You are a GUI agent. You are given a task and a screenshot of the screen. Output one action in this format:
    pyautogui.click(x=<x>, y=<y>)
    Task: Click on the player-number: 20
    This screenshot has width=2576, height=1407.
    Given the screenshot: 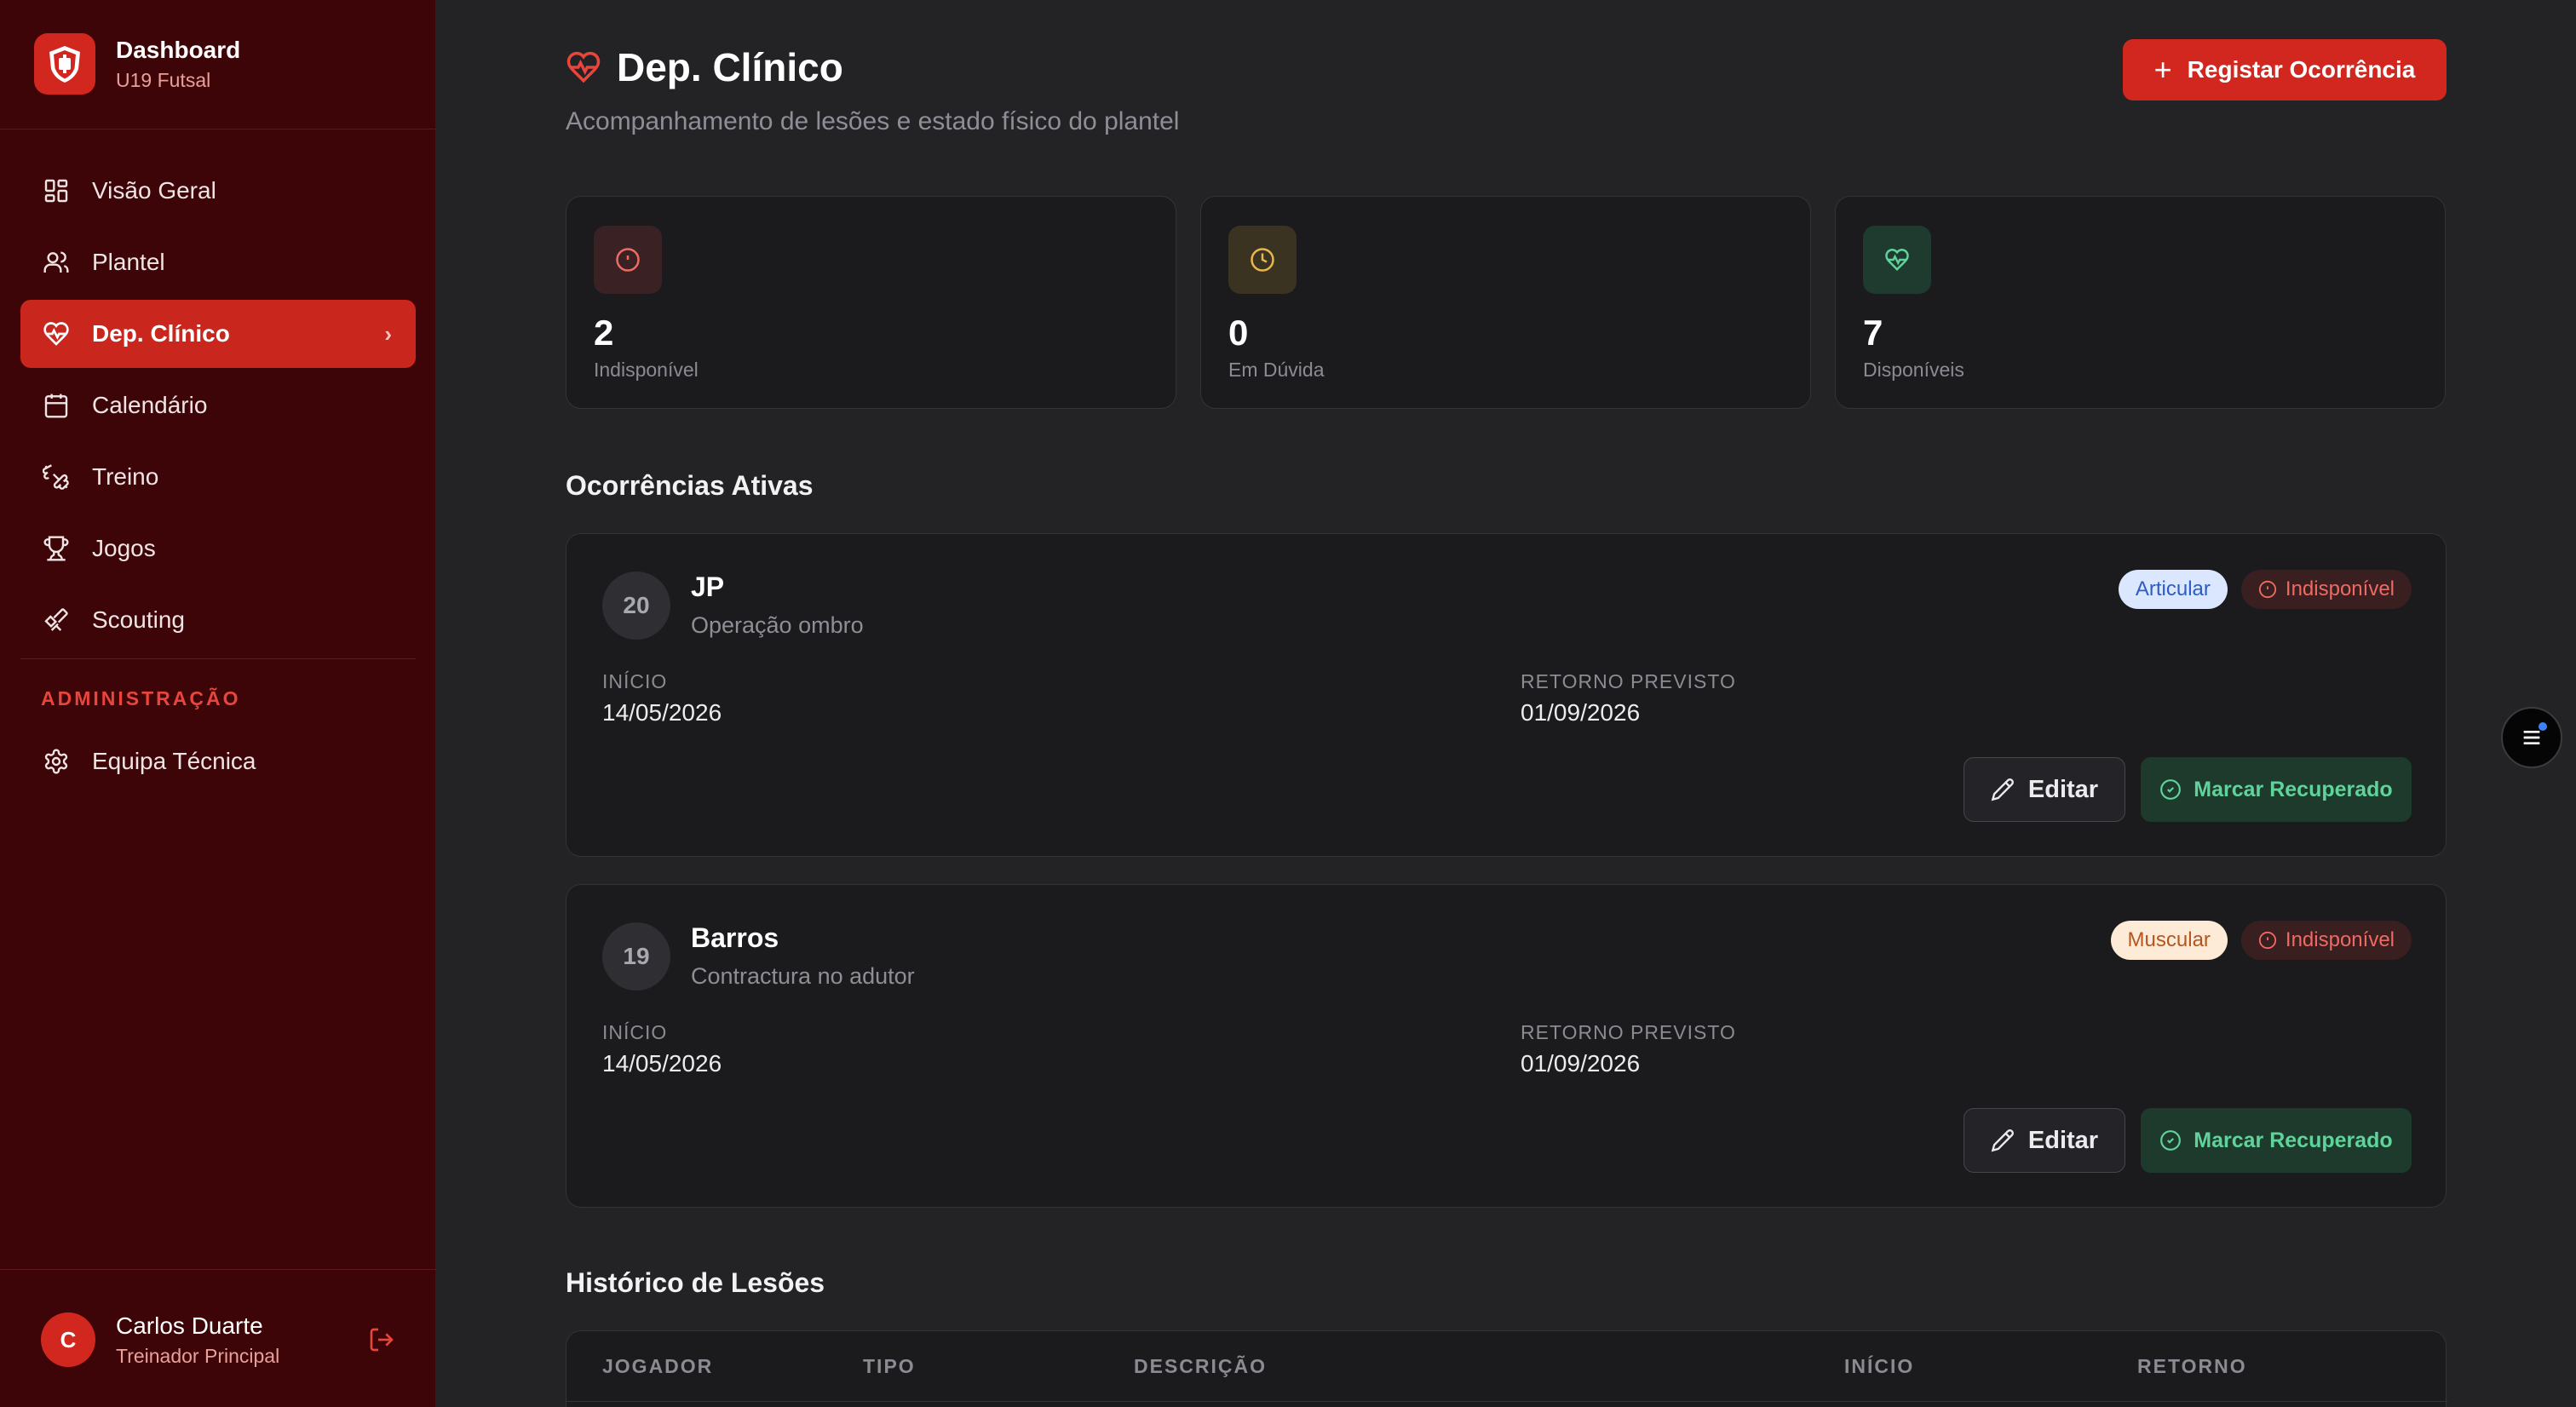 What is the action you would take?
    pyautogui.click(x=636, y=605)
    